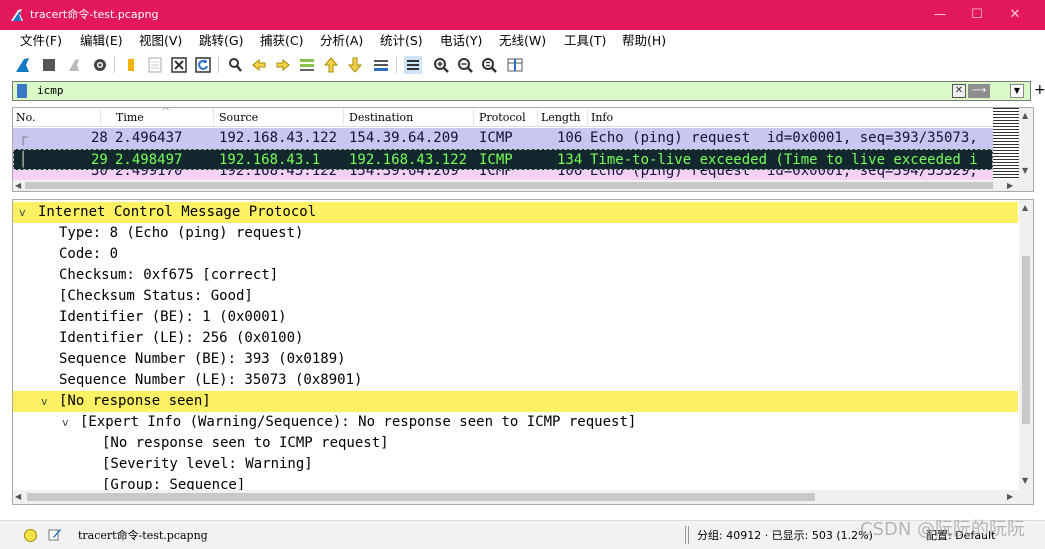  What do you see at coordinates (203, 65) in the screenshot?
I see `reload-file-icon` at bounding box center [203, 65].